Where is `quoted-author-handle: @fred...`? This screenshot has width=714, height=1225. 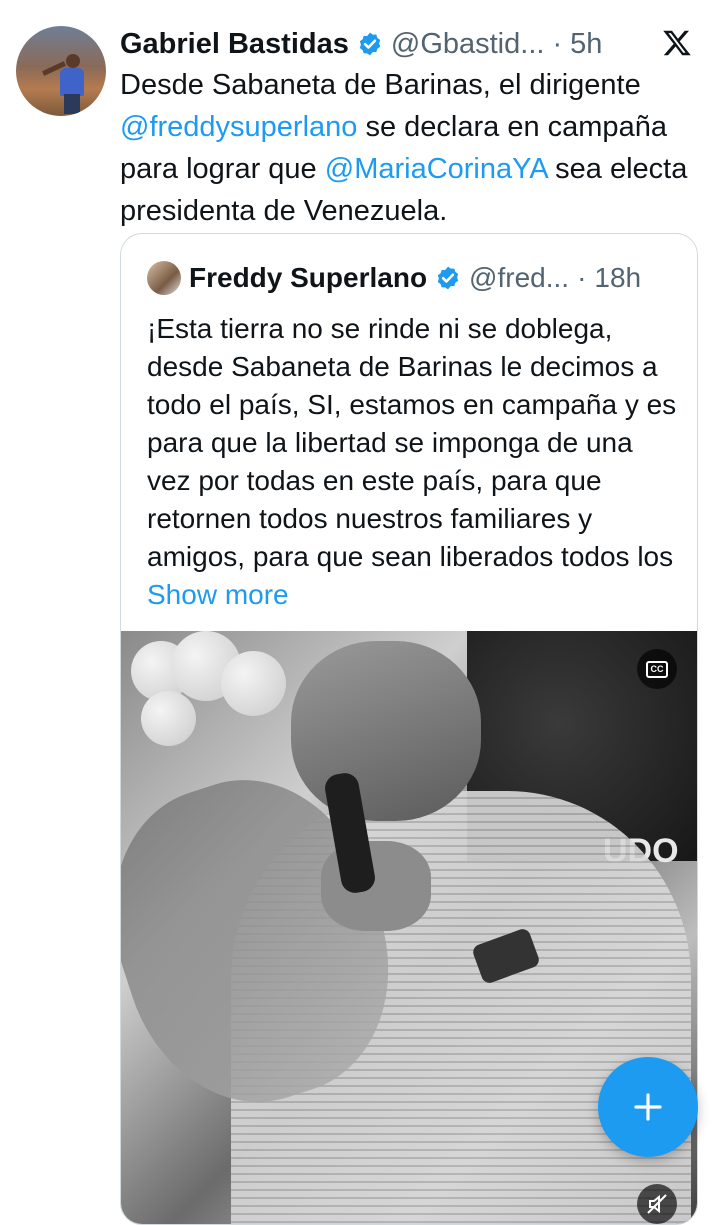
quoted-author-handle: @fred... is located at coordinates (519, 277).